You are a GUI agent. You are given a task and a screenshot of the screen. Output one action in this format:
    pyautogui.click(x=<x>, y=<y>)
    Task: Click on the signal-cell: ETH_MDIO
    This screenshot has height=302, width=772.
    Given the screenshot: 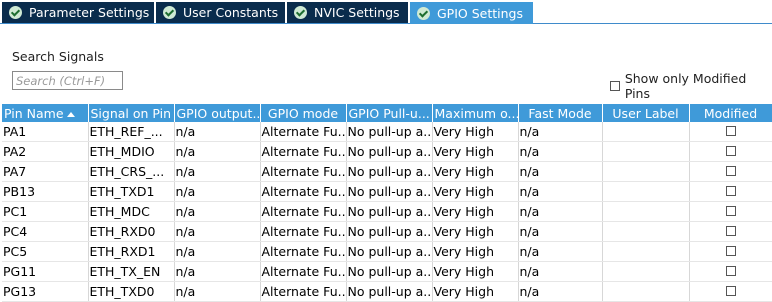 What is the action you would take?
    pyautogui.click(x=131, y=151)
    